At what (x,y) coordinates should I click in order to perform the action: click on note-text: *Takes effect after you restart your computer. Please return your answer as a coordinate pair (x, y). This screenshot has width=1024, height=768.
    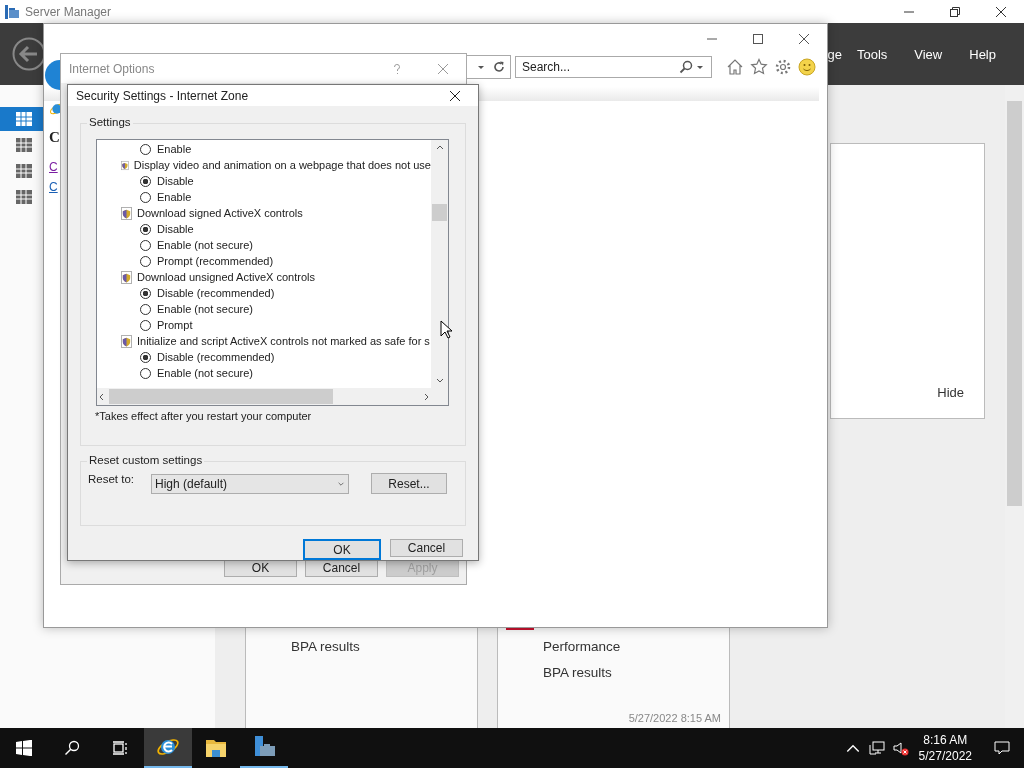
    Looking at the image, I should click on (204, 416).